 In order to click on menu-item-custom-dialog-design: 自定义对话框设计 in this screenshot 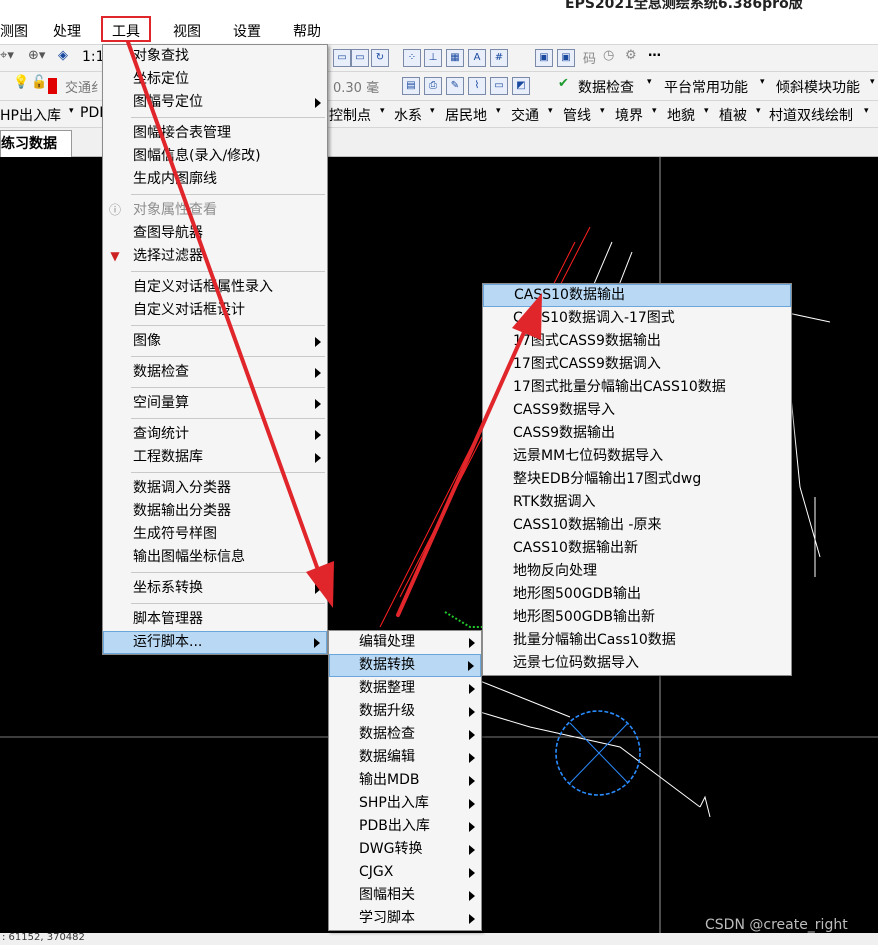, I will do `click(215, 310)`.